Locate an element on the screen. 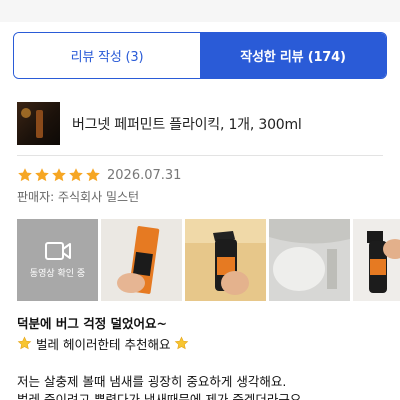 Image resolution: width=400 pixels, height=400 pixels. status-bar is located at coordinates (200, 11).